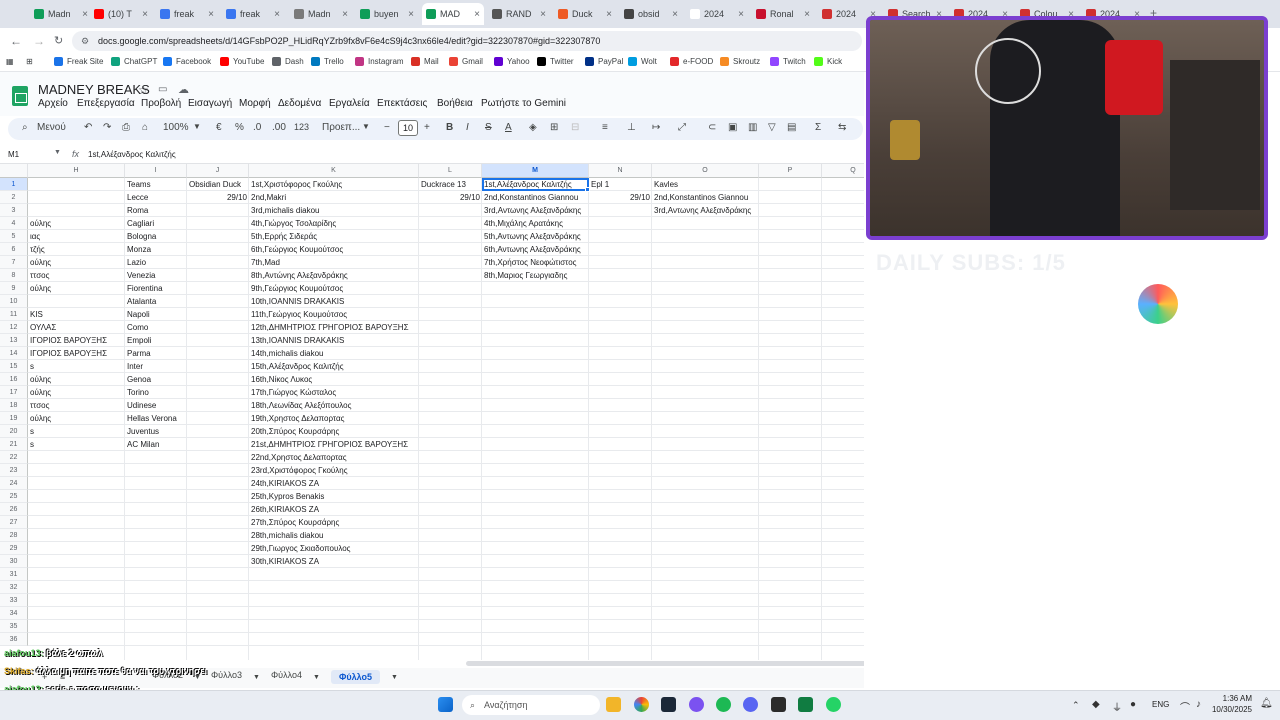 The image size is (1280, 720). Describe the element at coordinates (156, 379) in the screenshot. I see `table-cell: Genoa` at that location.